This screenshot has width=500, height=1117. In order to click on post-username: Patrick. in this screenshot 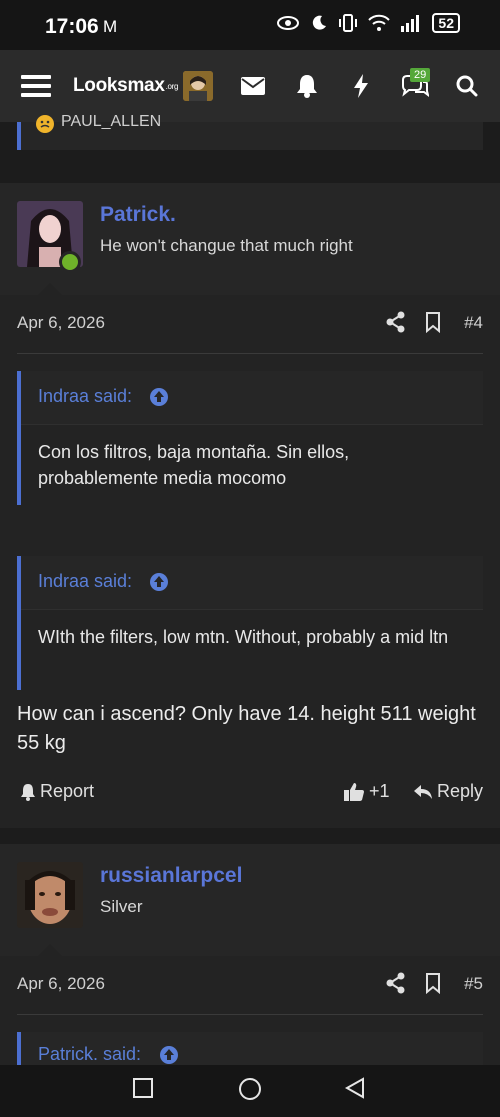, I will do `click(138, 215)`.